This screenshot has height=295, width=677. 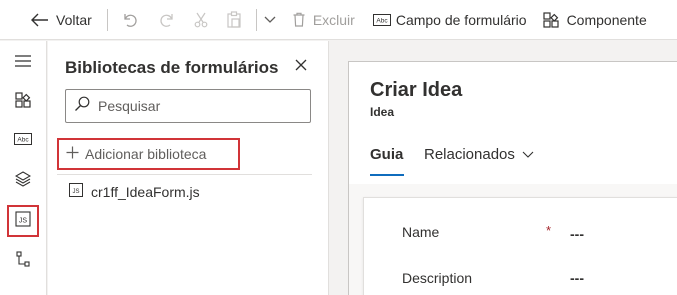 What do you see at coordinates (40, 20) in the screenshot?
I see `arrow-left-icon` at bounding box center [40, 20].